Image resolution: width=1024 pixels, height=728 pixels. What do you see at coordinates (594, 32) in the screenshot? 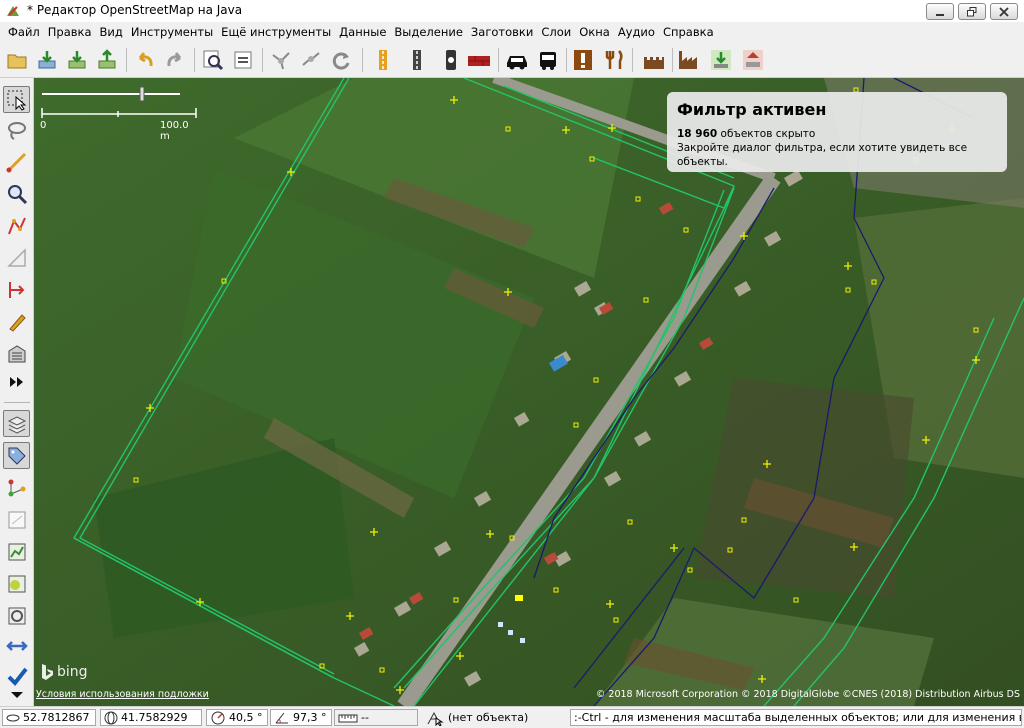
I see `menu-windows: Окна` at bounding box center [594, 32].